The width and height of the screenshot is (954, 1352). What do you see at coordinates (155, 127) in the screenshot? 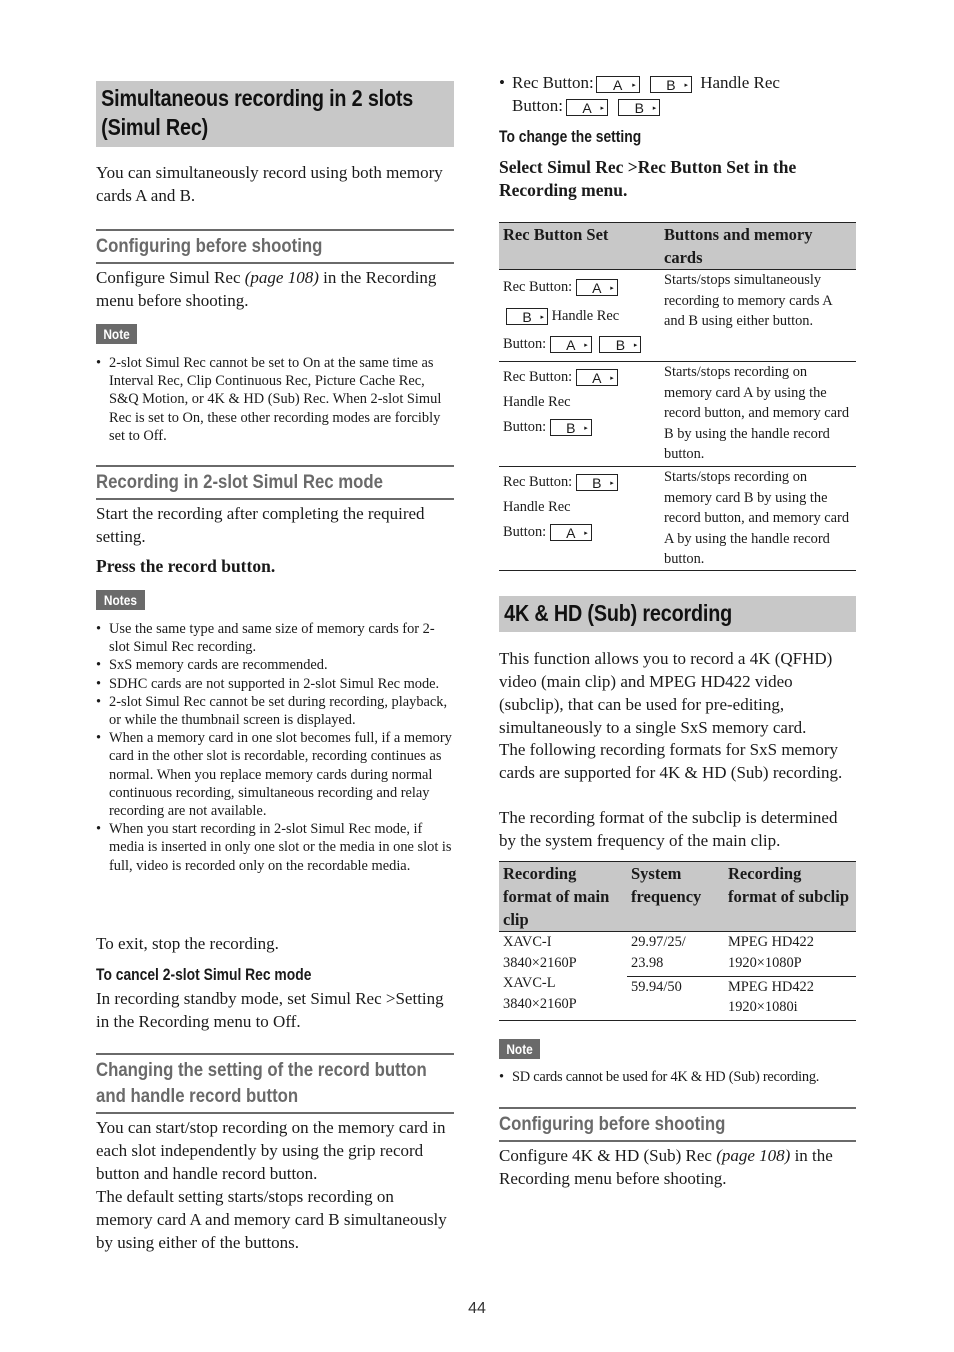
I see `section-title-line2: (Simul Rec)` at bounding box center [155, 127].